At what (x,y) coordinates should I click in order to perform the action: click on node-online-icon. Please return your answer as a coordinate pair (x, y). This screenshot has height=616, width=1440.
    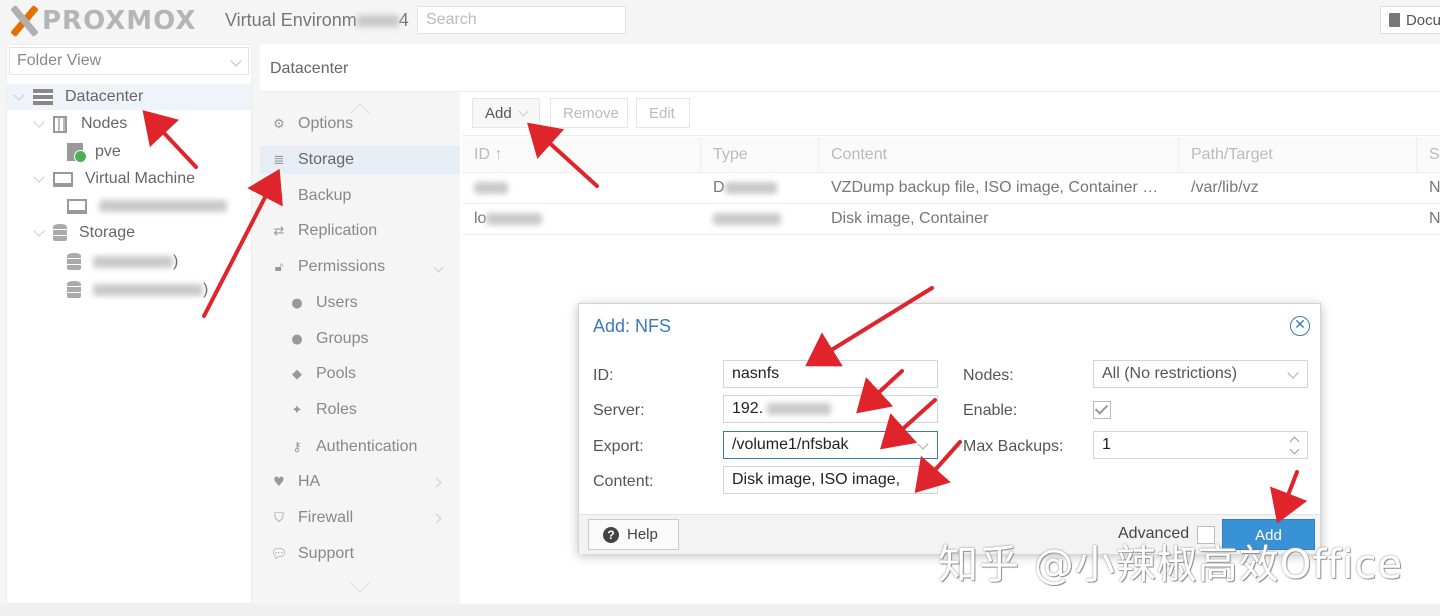
    Looking at the image, I should click on (77, 153).